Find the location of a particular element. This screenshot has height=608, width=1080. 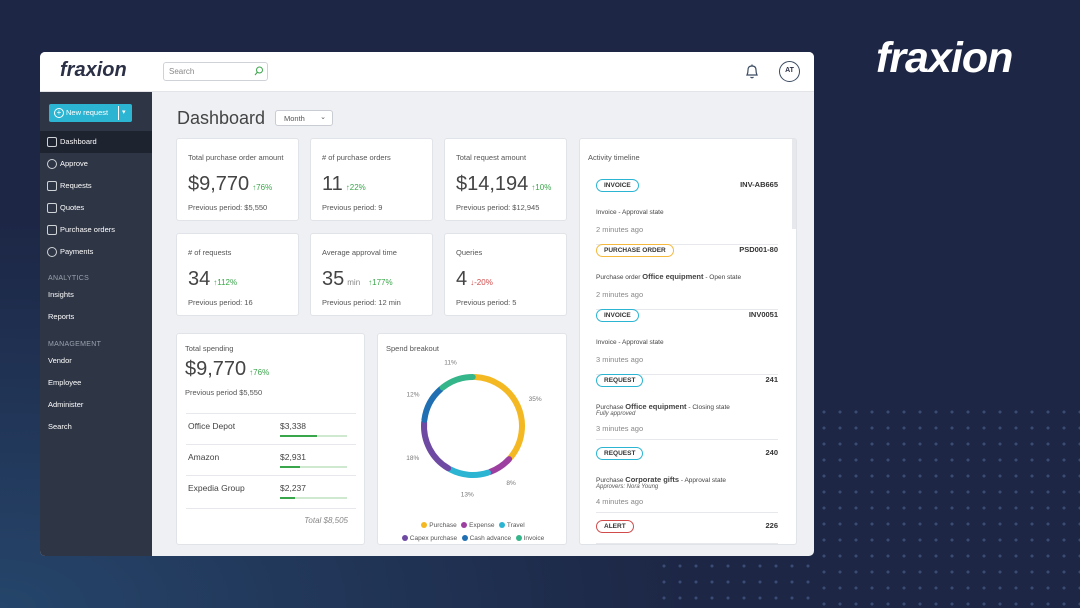

timeline-id: INV-AB665 is located at coordinates (759, 184).